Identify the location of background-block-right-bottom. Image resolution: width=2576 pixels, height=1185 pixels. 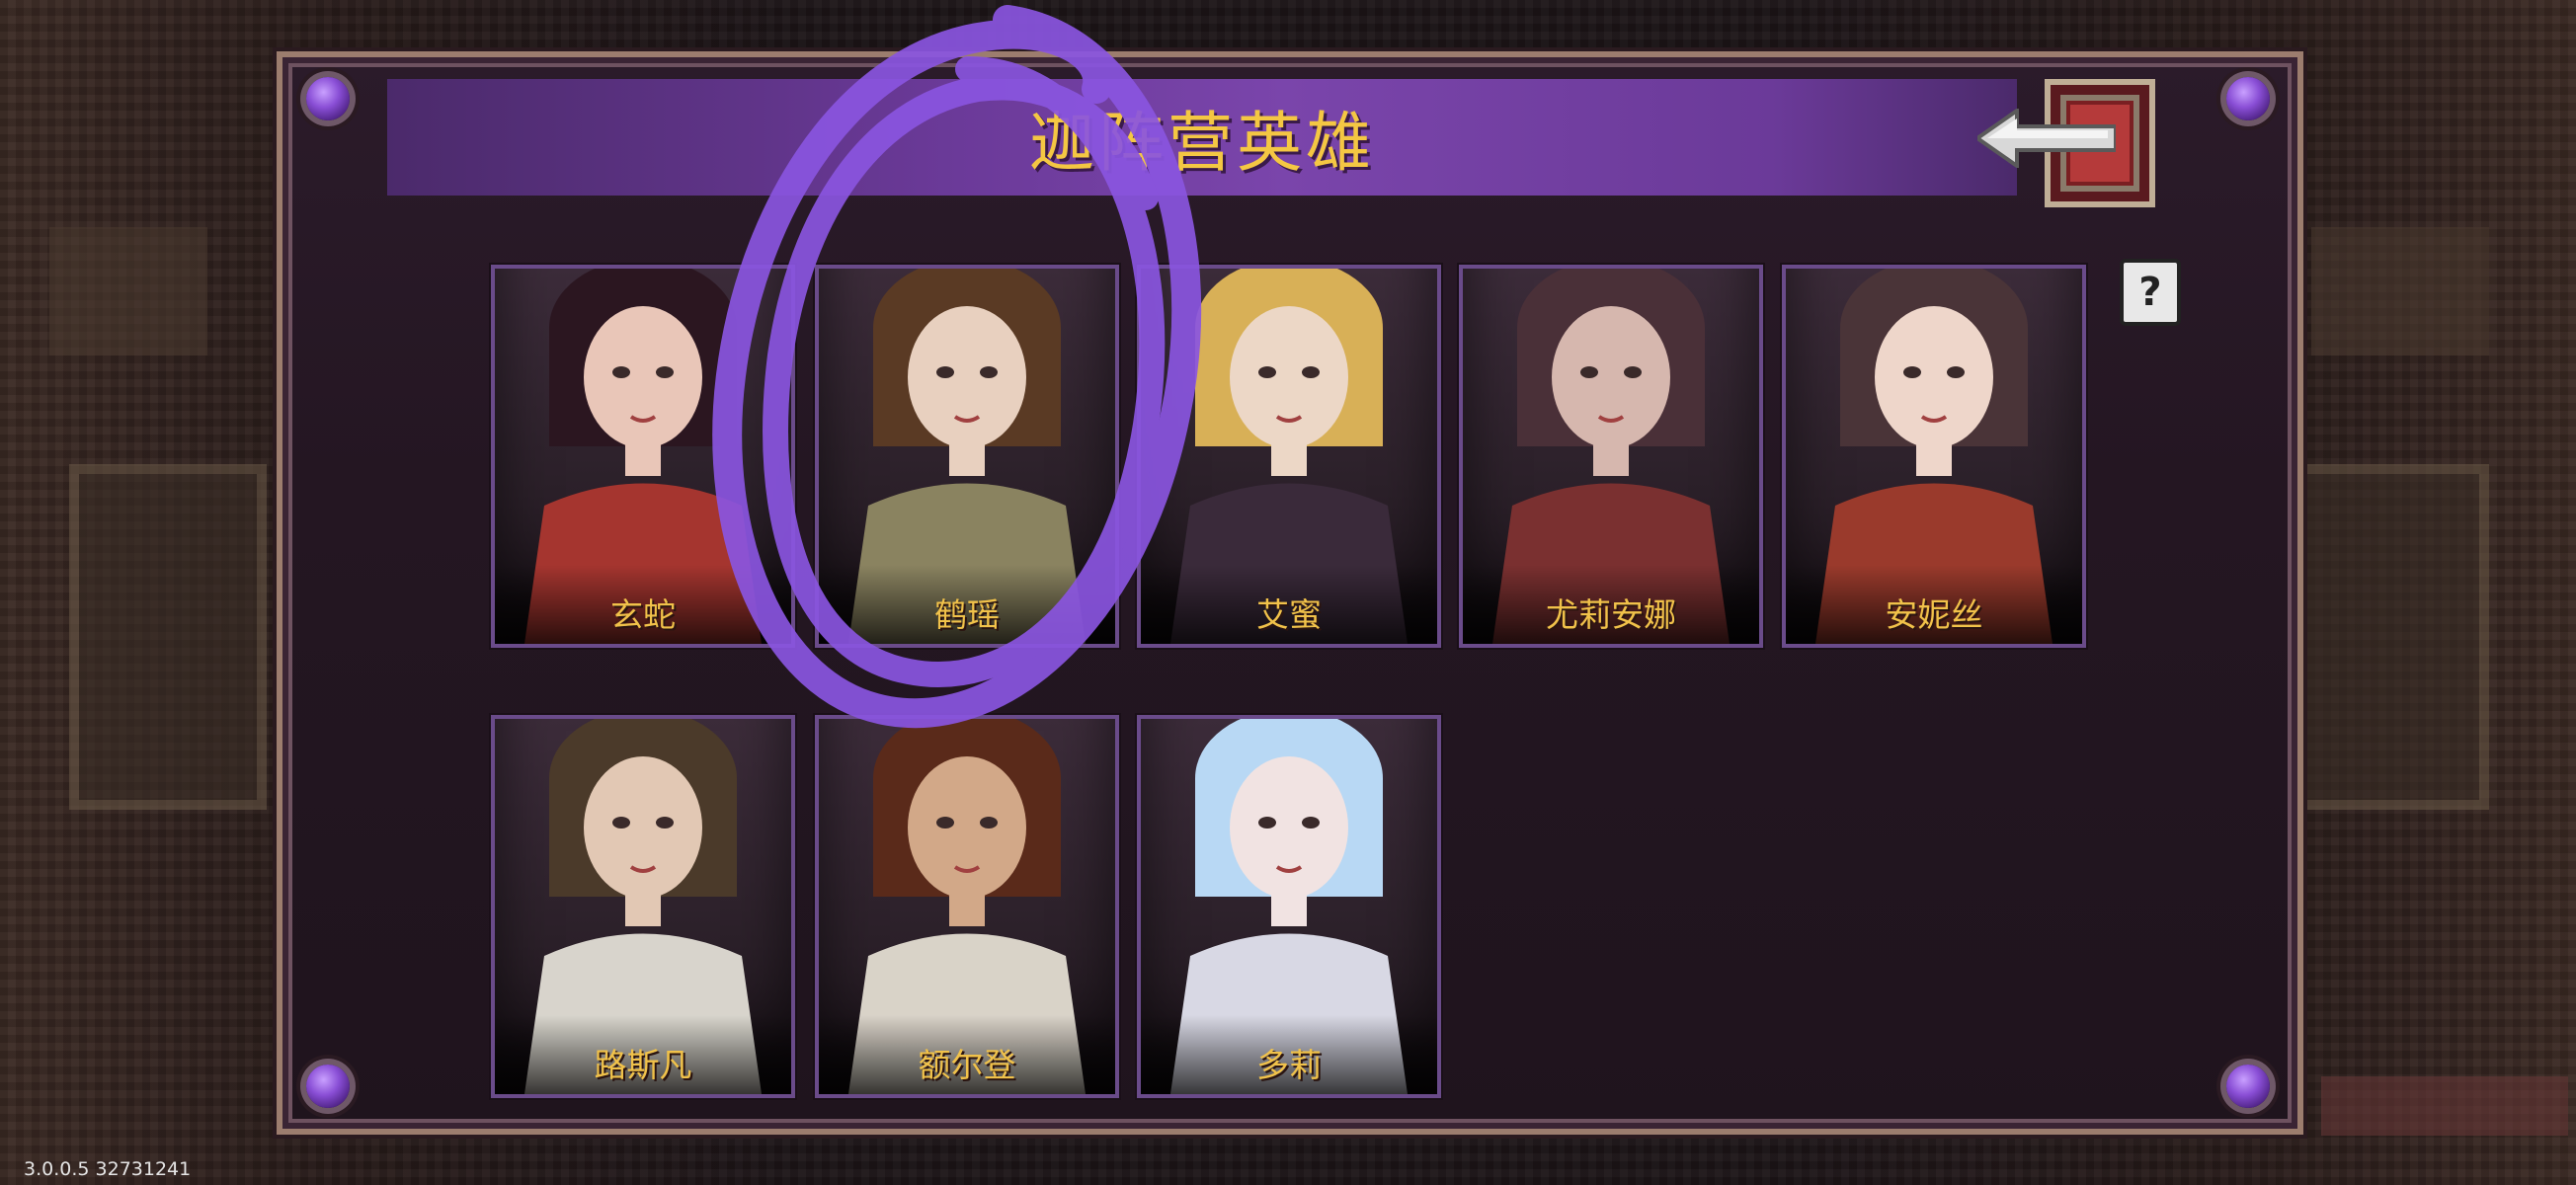
(2444, 1106).